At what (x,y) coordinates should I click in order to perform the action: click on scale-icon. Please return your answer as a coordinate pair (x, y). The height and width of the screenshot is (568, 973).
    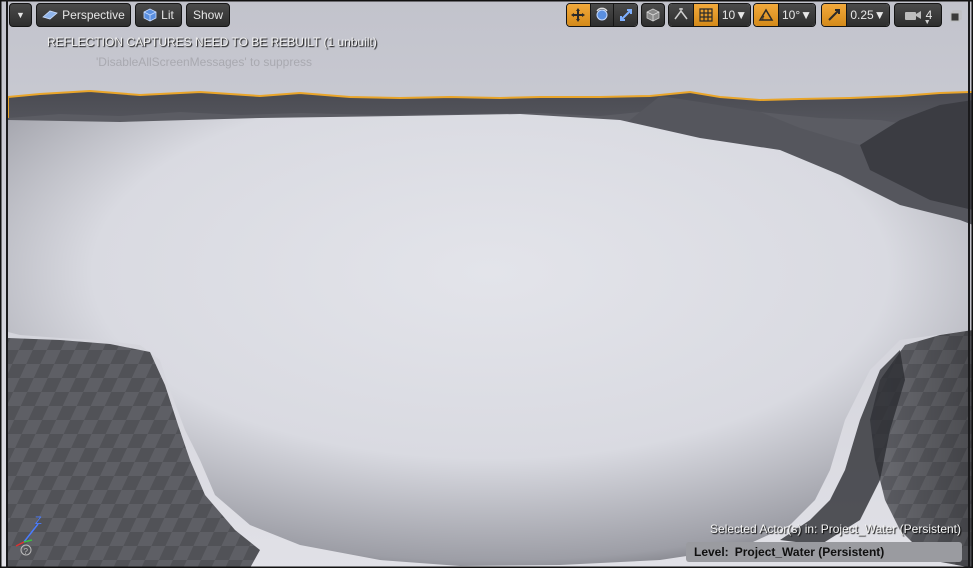
    Looking at the image, I should click on (625, 15).